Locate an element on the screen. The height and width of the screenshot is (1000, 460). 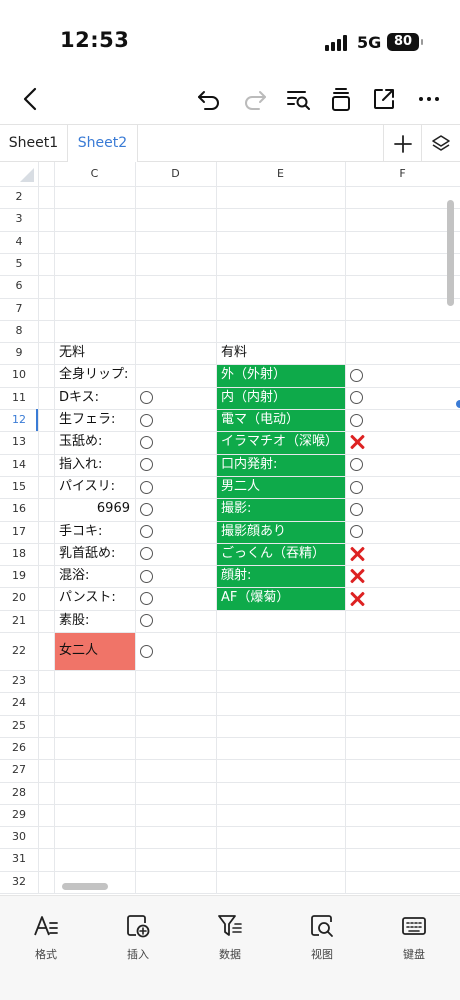
checkbox-d12 is located at coordinates (146, 420).